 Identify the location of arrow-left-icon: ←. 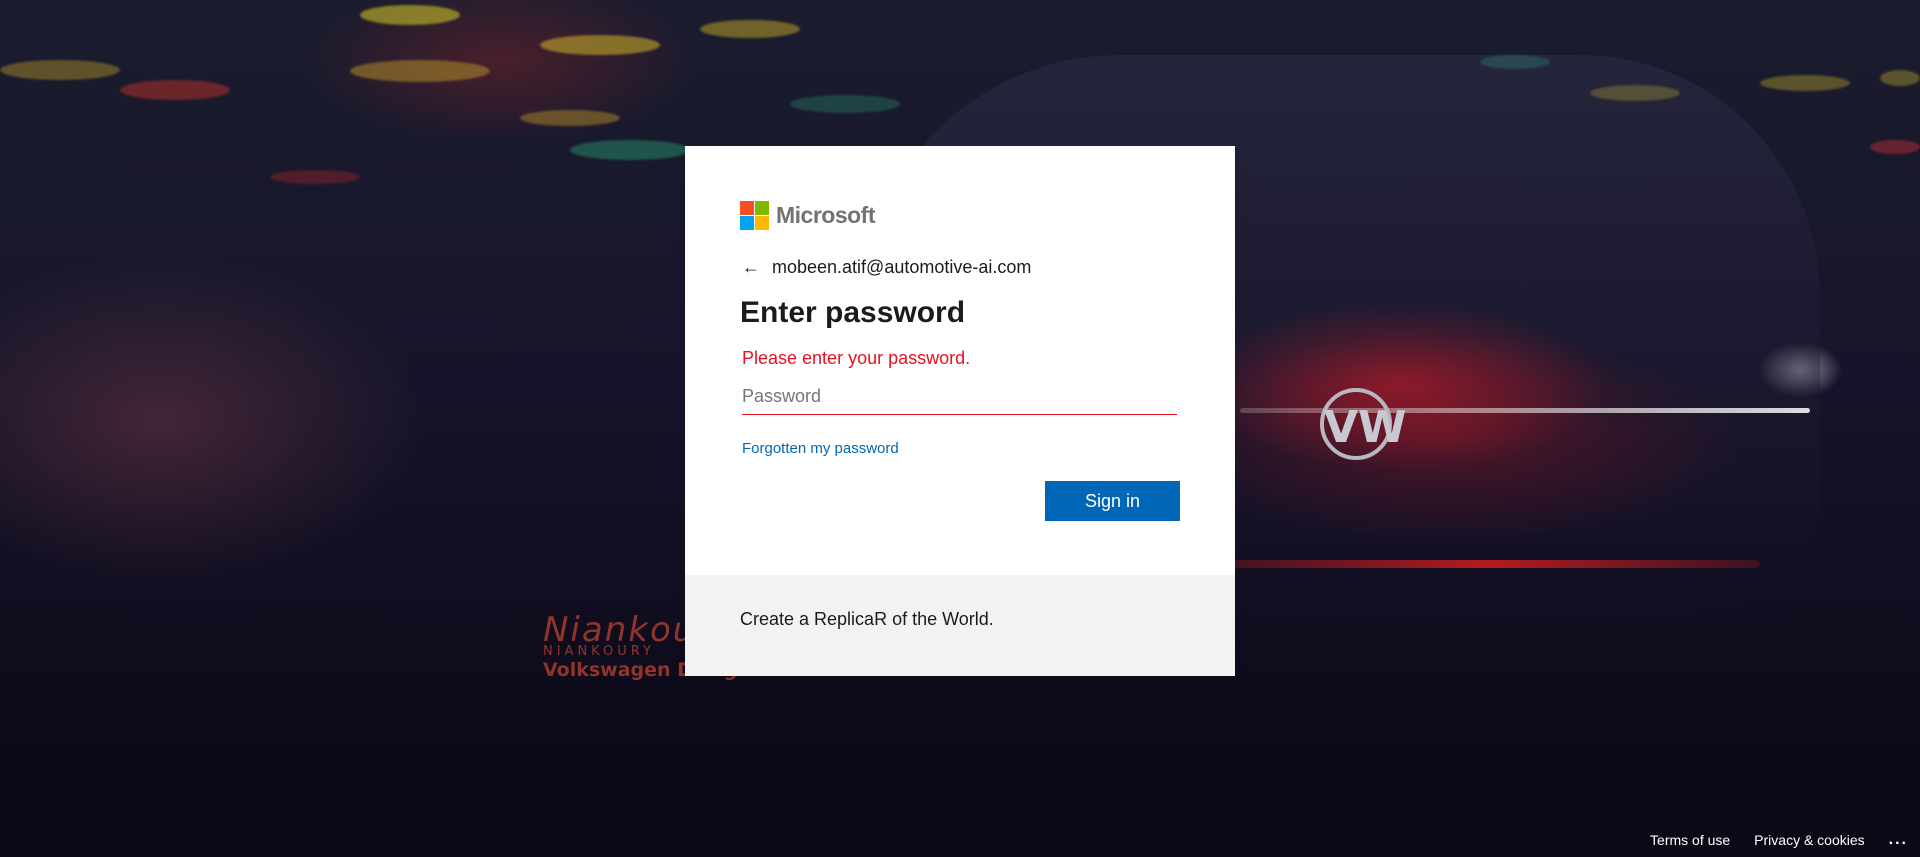
(751, 267).